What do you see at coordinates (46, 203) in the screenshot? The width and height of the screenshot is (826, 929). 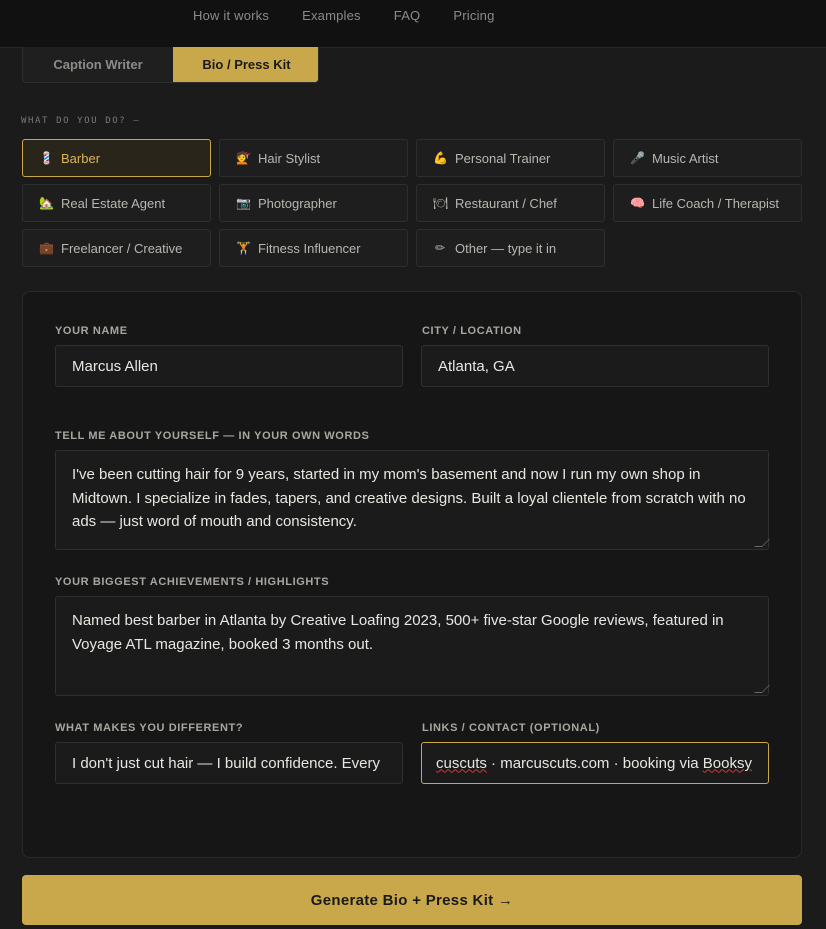 I see `house-icon: 🏡` at bounding box center [46, 203].